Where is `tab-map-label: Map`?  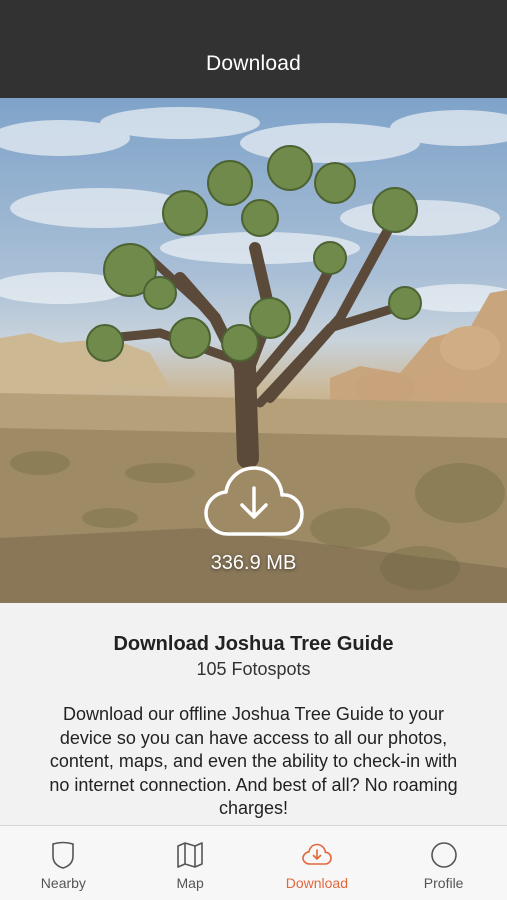 tab-map-label: Map is located at coordinates (190, 883).